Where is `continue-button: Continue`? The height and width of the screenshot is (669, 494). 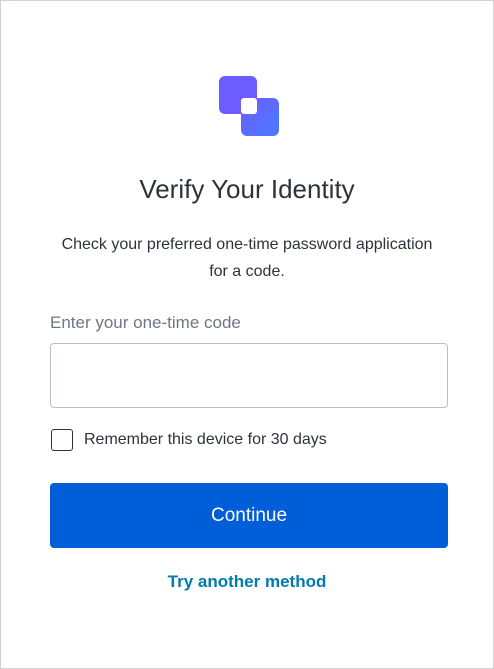 continue-button: Continue is located at coordinates (249, 515).